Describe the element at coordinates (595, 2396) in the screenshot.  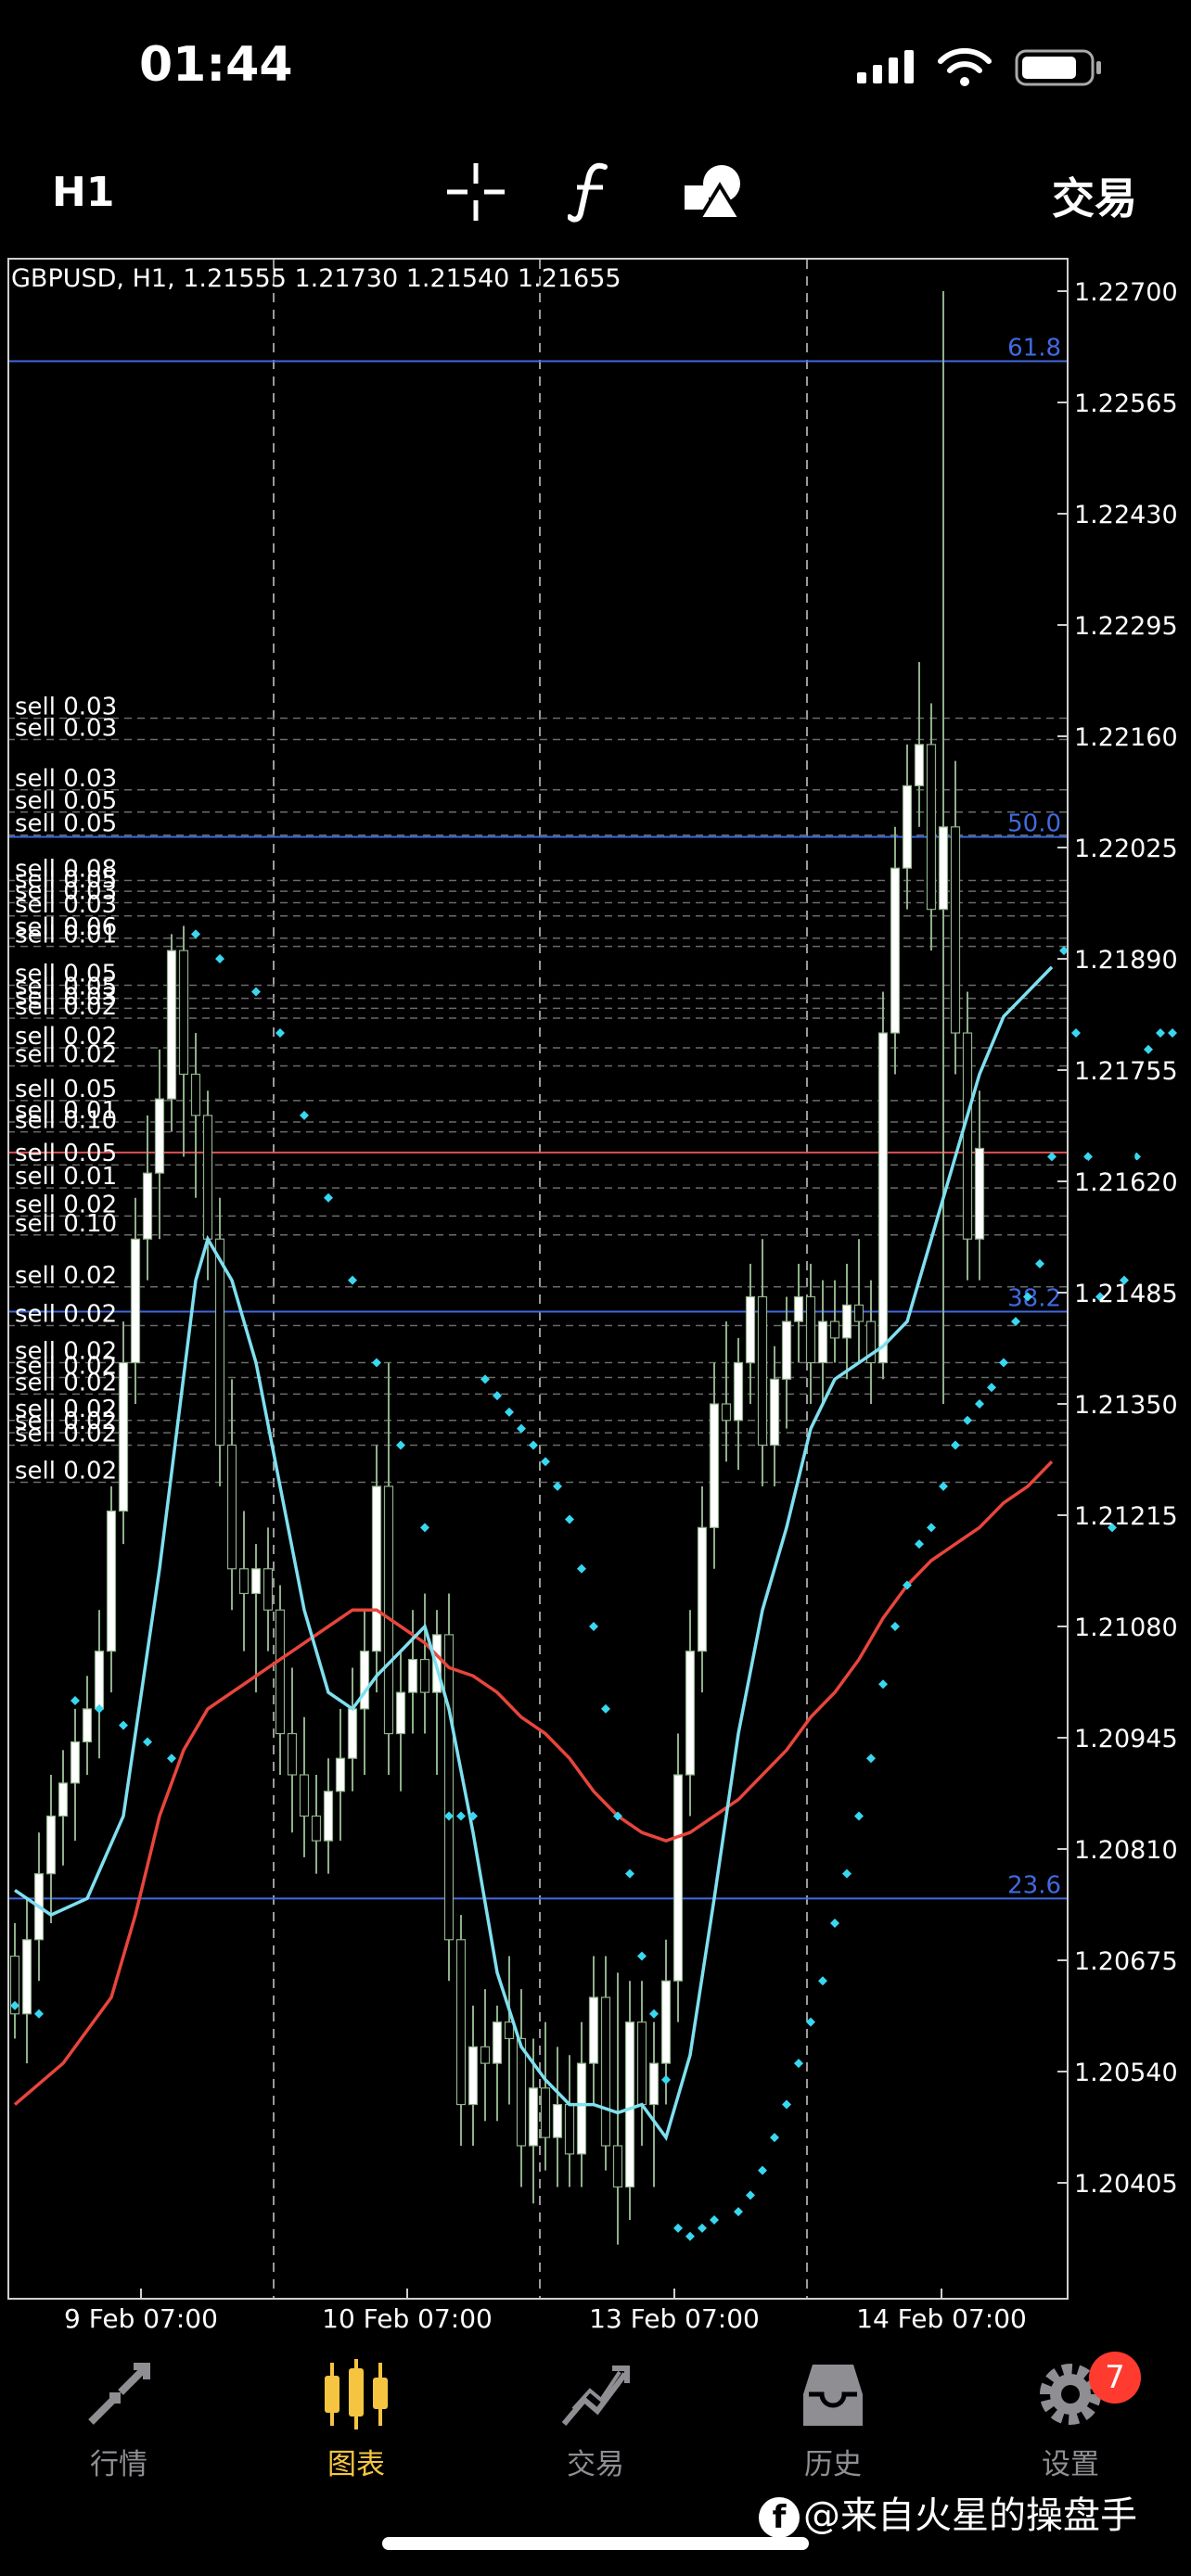
I see `trade-trend-icon` at that location.